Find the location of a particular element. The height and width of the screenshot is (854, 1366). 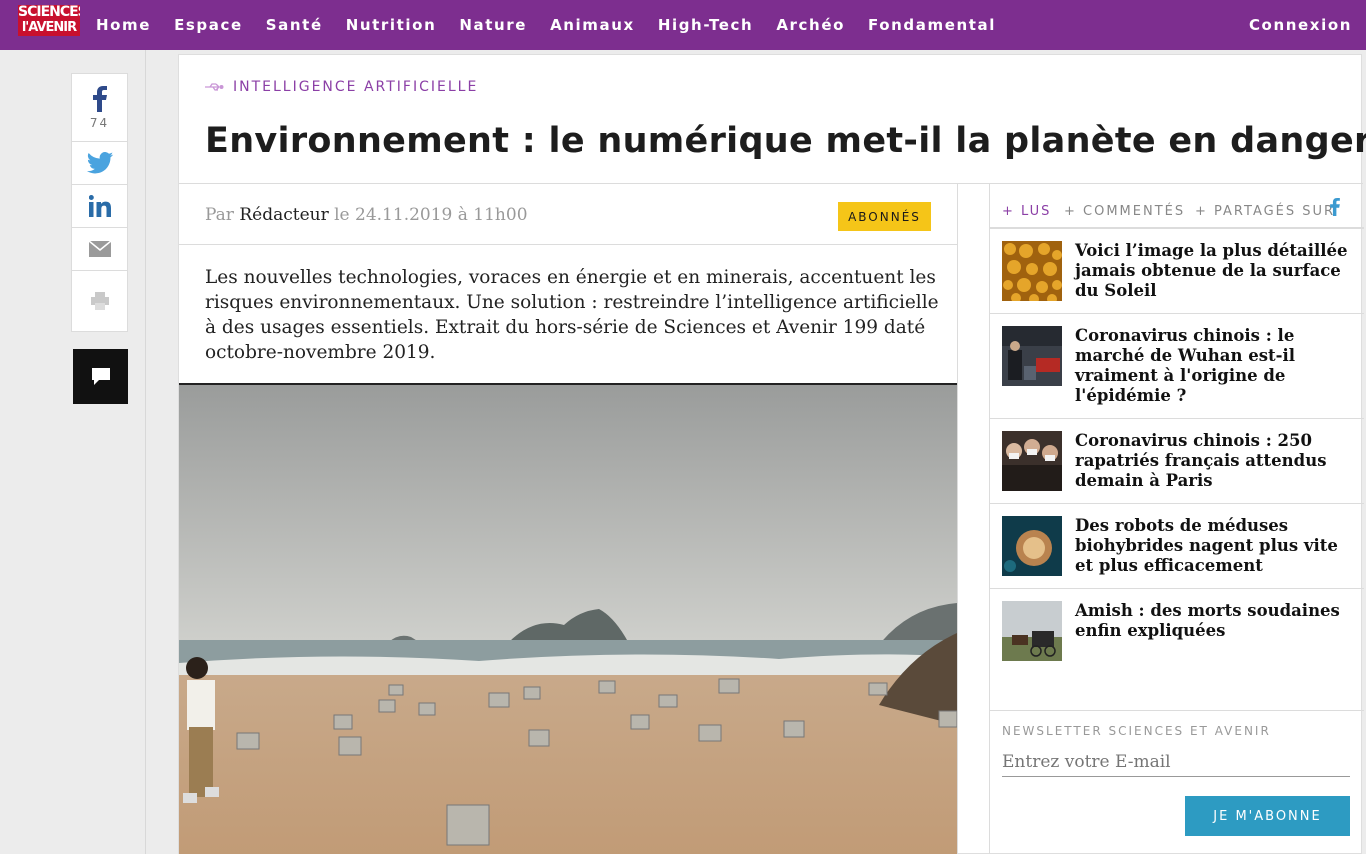

rail-divider is located at coordinates (145, 452).